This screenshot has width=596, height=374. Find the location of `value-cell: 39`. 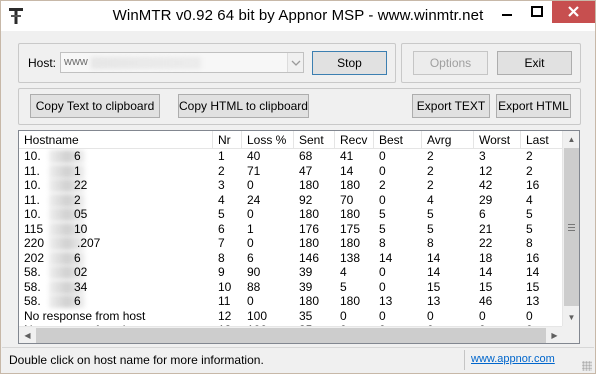

value-cell: 39 is located at coordinates (306, 286).